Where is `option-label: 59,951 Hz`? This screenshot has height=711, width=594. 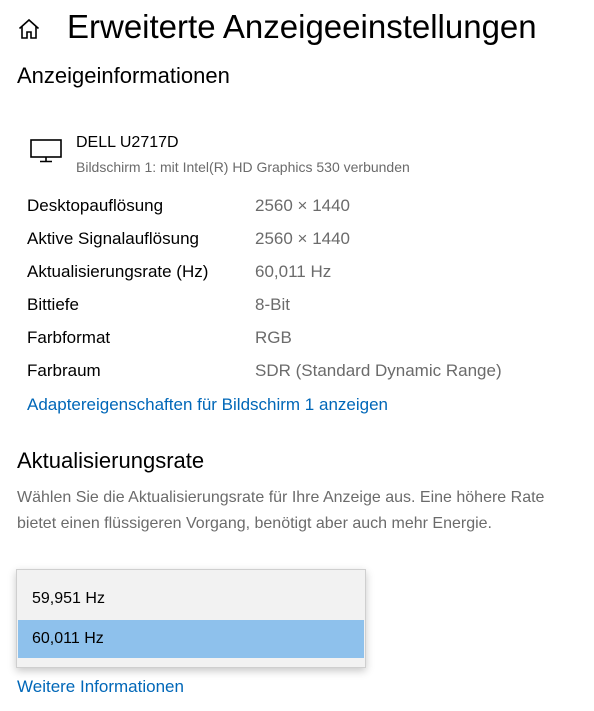 option-label: 59,951 Hz is located at coordinates (68, 598).